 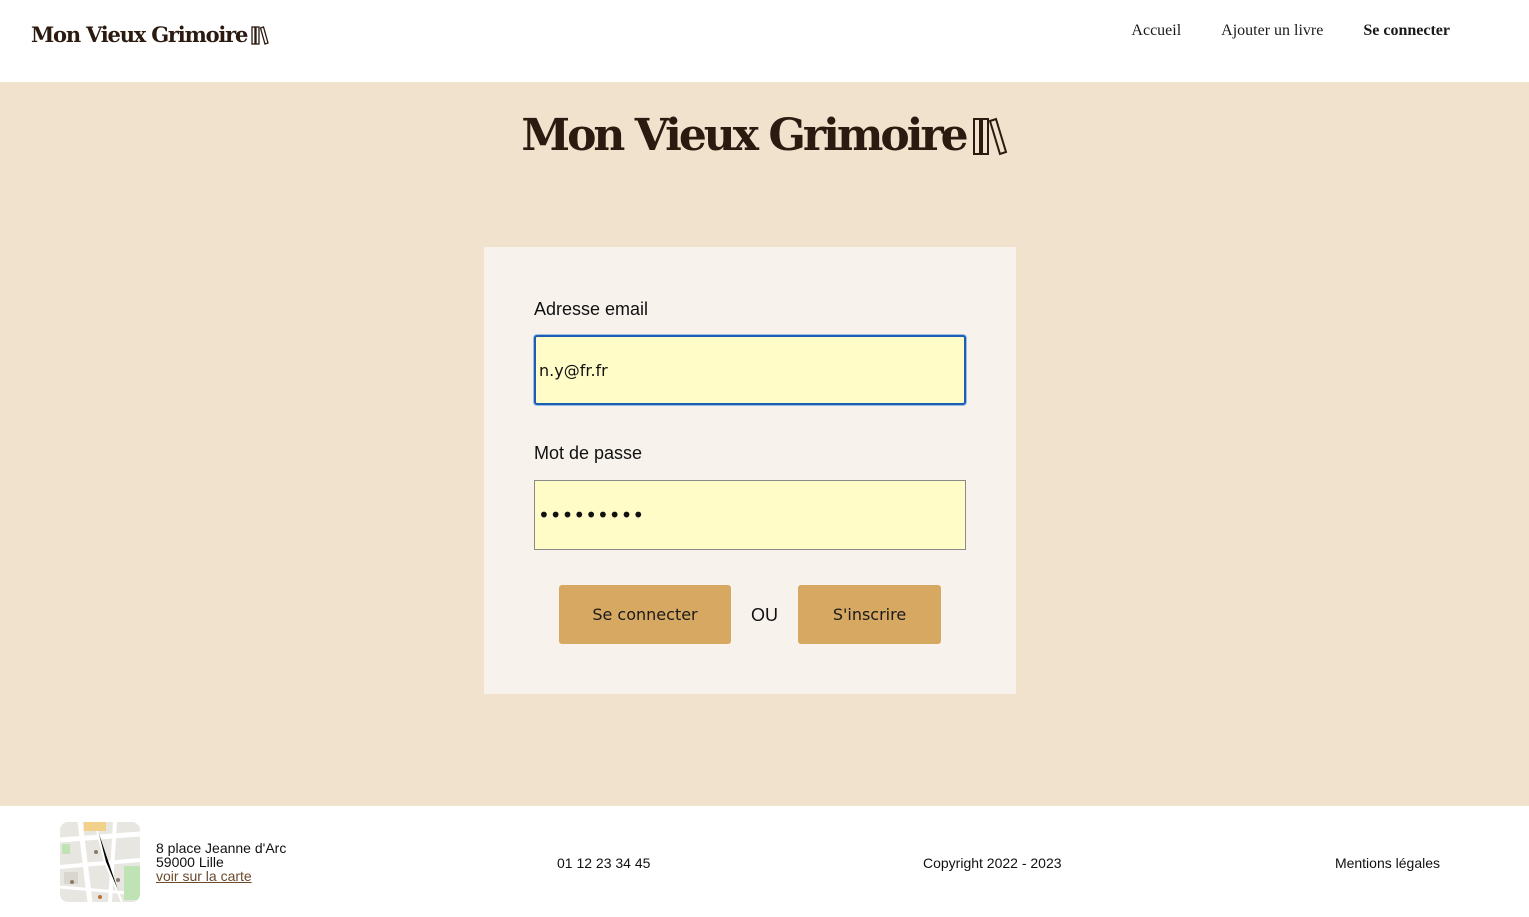 I want to click on signup-button: S'inscrire, so click(x=869, y=614).